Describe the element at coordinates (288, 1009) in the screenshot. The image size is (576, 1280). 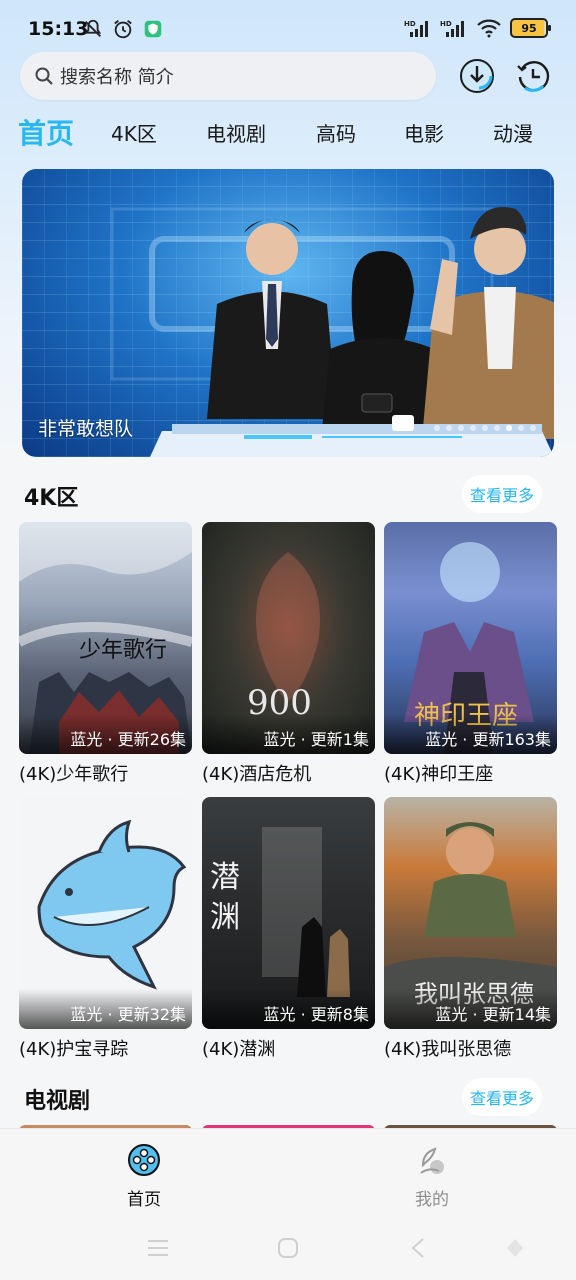
I see `episode-badge: 蓝光 · 更新8集` at that location.